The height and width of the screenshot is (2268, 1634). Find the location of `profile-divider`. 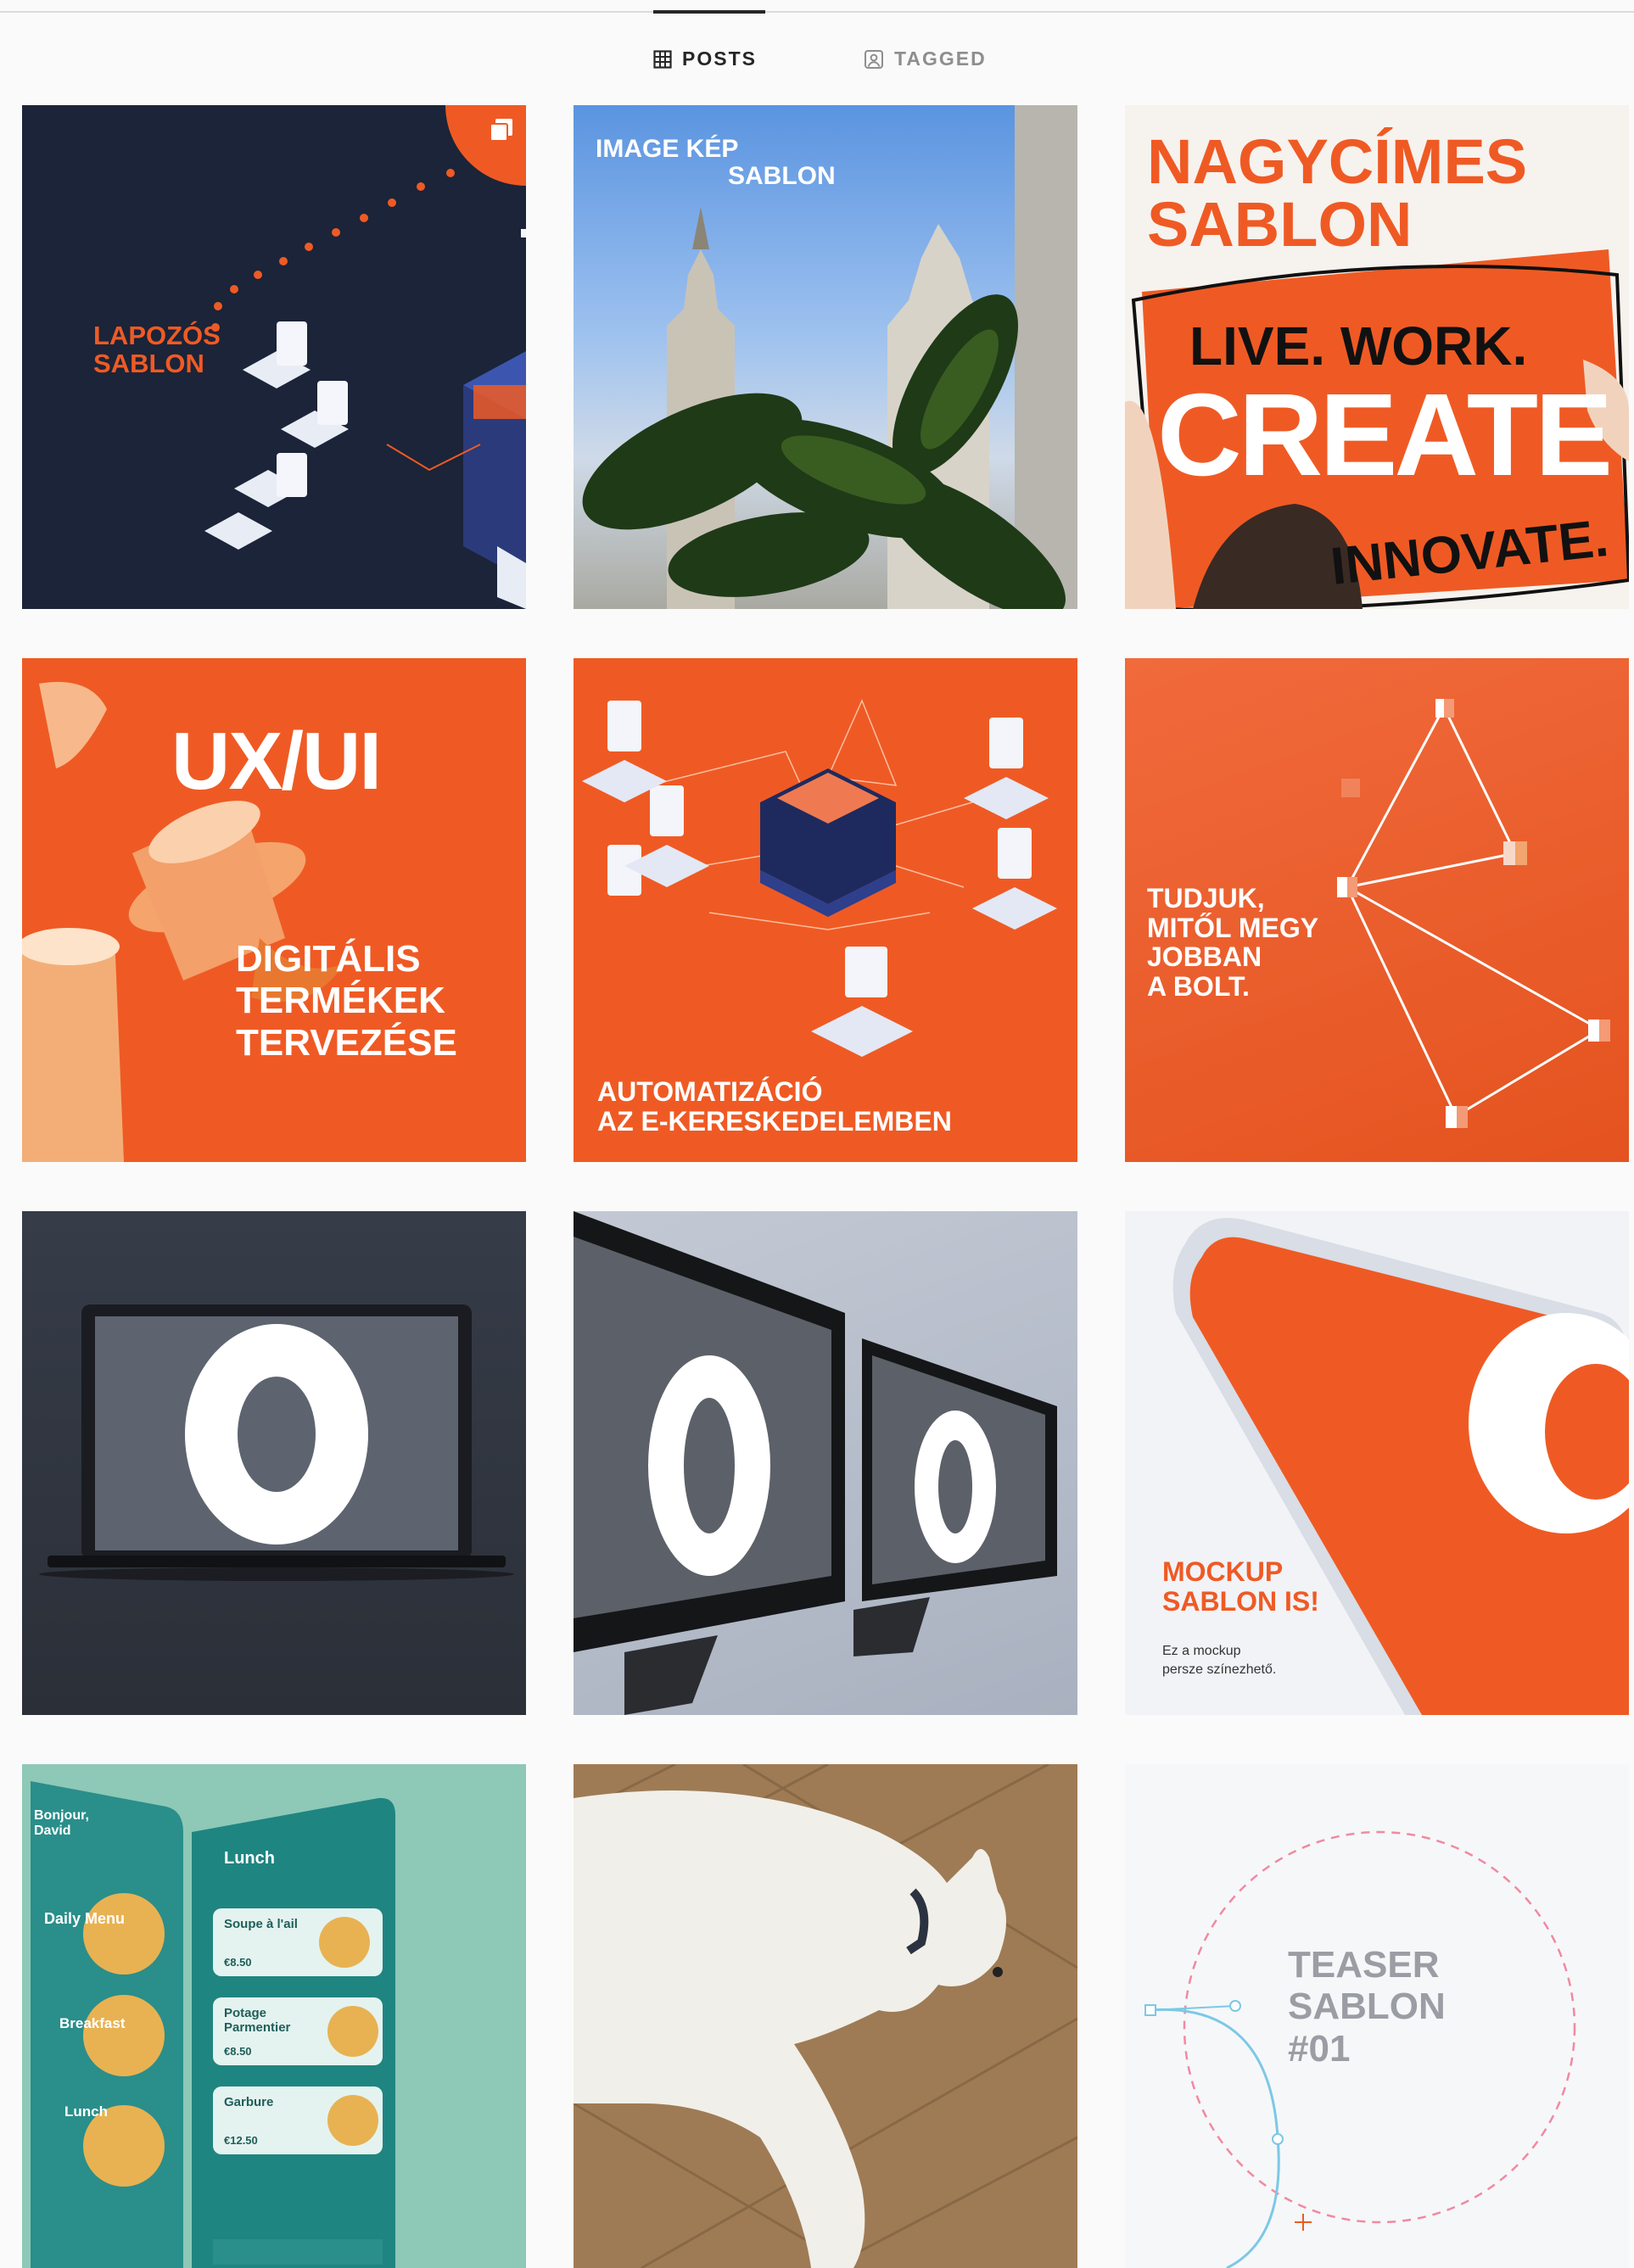

profile-divider is located at coordinates (817, 12).